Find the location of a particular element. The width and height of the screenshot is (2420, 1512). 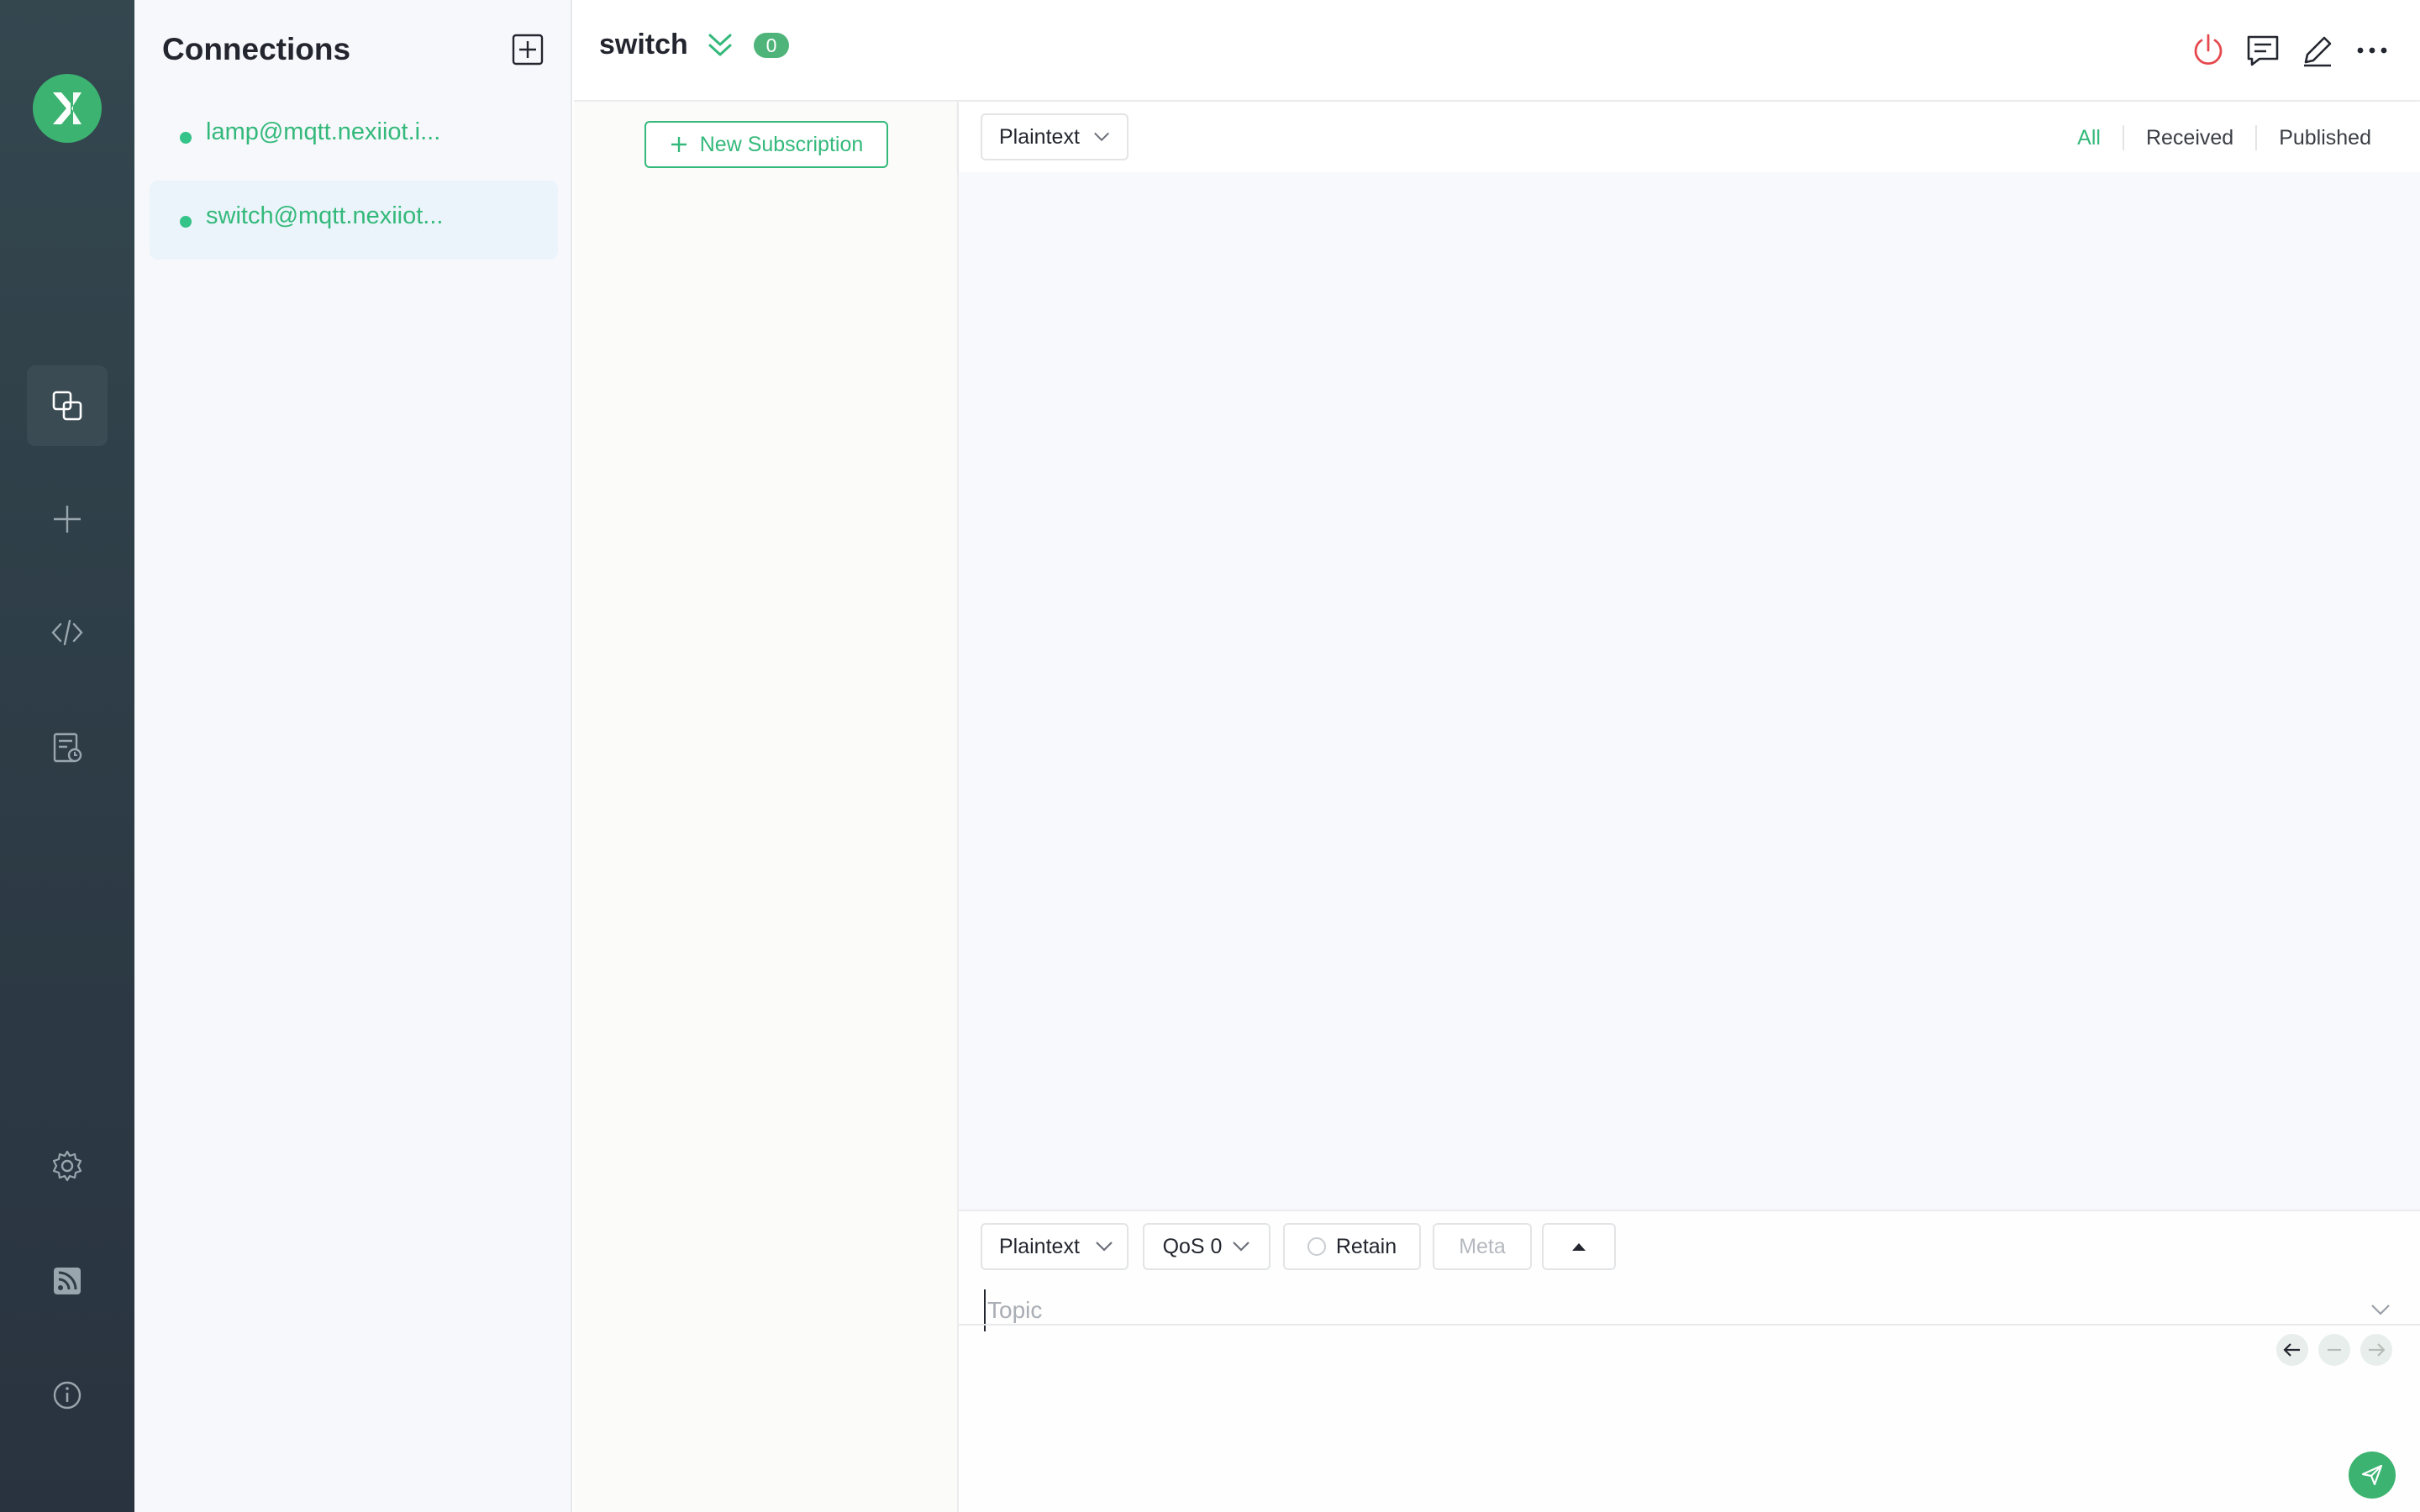

connections-icon is located at coordinates (67, 406).